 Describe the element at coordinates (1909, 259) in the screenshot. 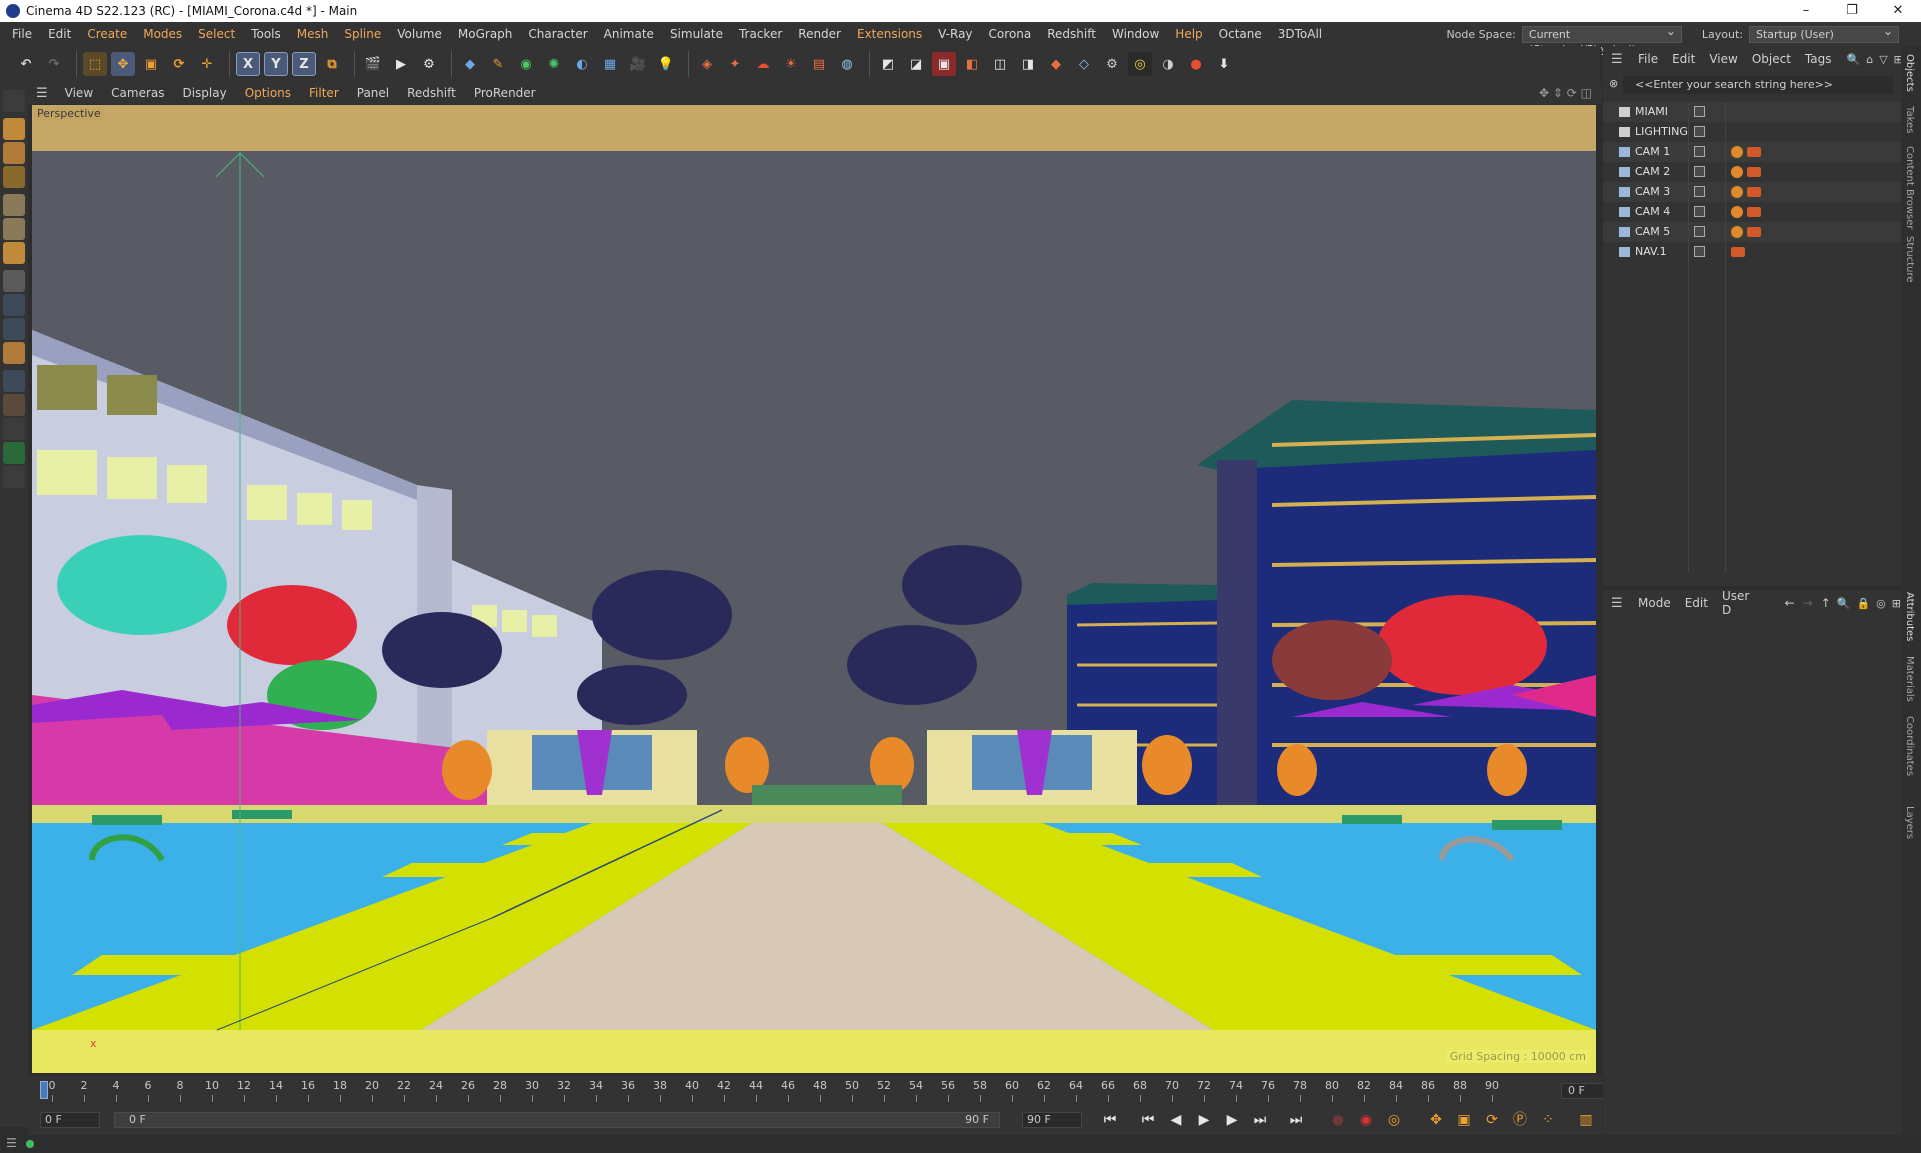

I see `tab-structure: Structure` at that location.